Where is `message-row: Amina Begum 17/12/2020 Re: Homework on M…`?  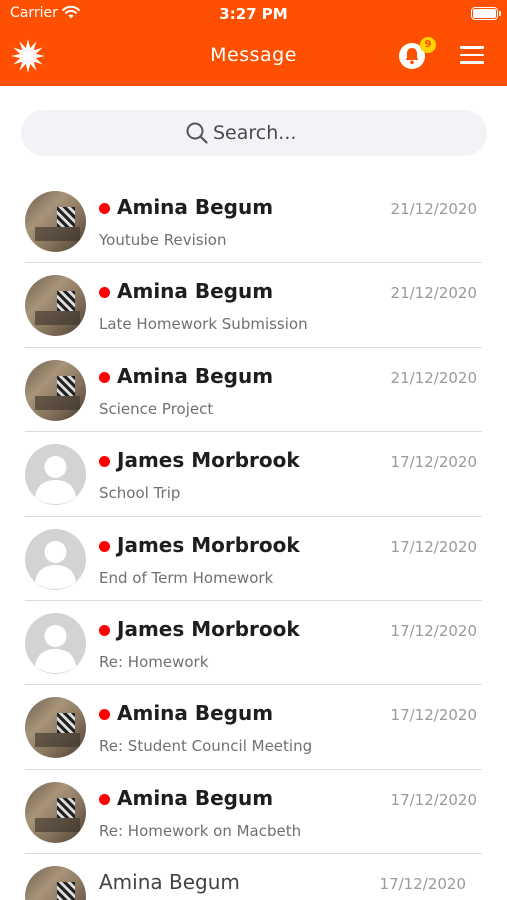 message-row: Amina Begum 17/12/2020 Re: Homework on M… is located at coordinates (253, 812).